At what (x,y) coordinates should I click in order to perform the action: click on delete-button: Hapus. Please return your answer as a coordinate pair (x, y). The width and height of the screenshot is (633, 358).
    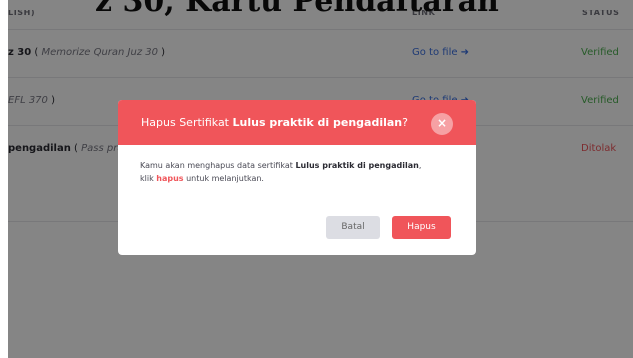
    Looking at the image, I should click on (421, 227).